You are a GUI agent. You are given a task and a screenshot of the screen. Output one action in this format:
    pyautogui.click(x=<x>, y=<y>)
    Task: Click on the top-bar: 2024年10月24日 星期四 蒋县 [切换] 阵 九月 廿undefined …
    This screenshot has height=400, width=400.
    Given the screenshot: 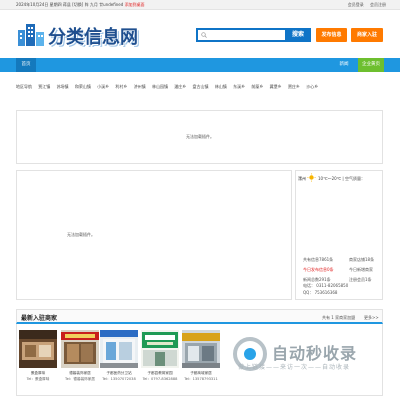 What is the action you would take?
    pyautogui.click(x=200, y=5)
    